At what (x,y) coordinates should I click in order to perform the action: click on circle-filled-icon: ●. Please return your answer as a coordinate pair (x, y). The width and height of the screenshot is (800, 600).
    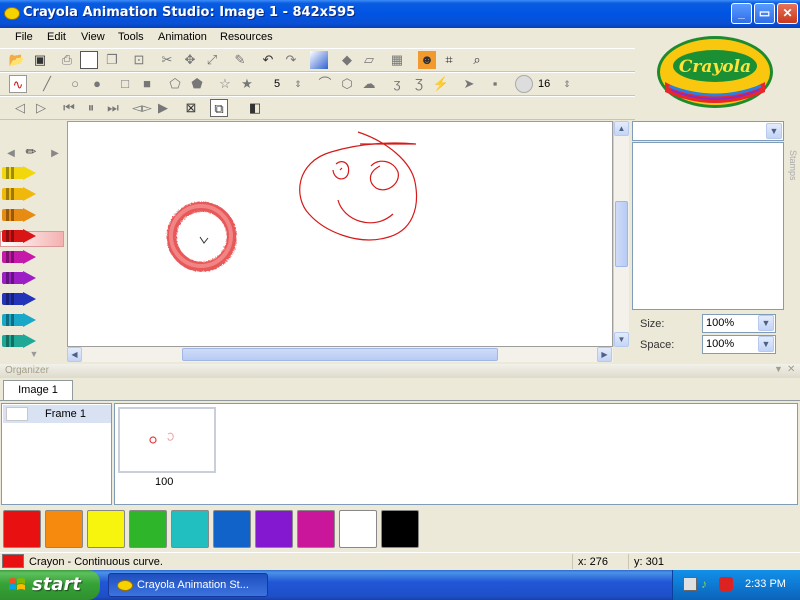
    Looking at the image, I should click on (97, 84).